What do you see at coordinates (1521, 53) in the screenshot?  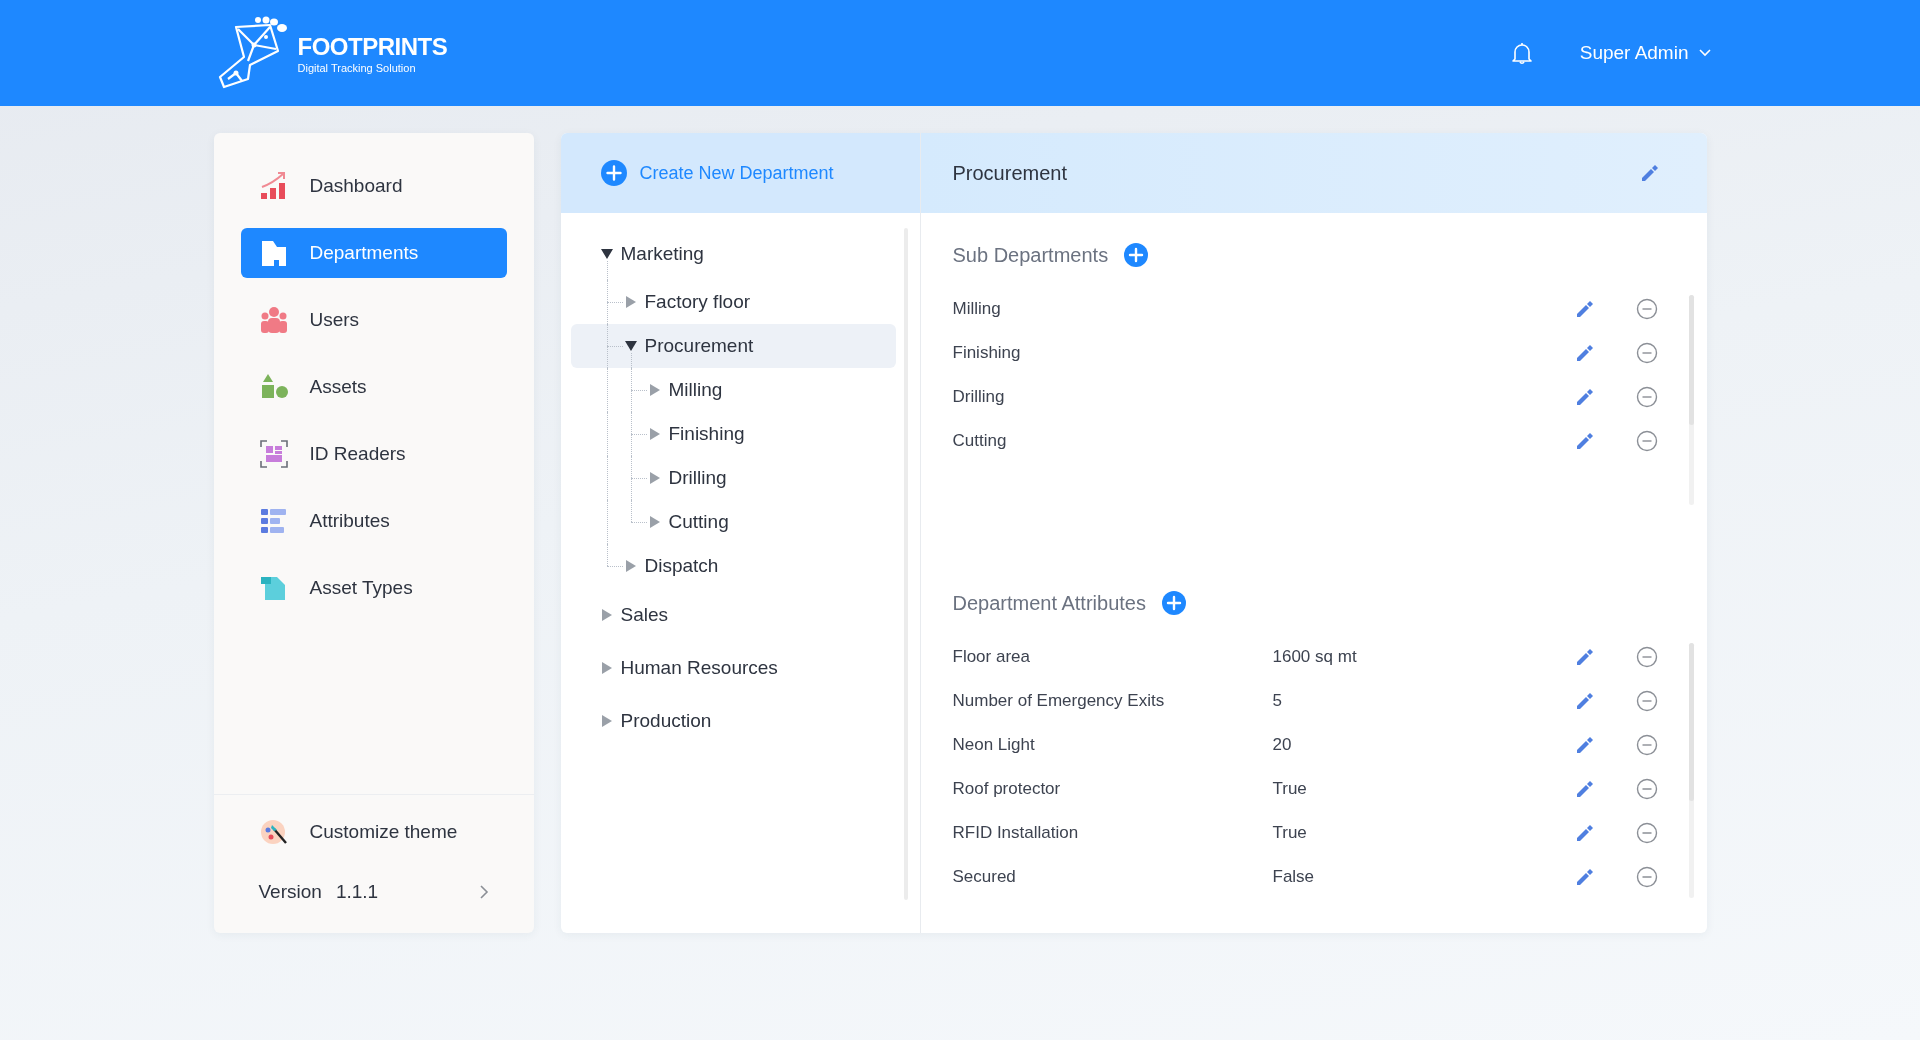 I see `bell-icon` at bounding box center [1521, 53].